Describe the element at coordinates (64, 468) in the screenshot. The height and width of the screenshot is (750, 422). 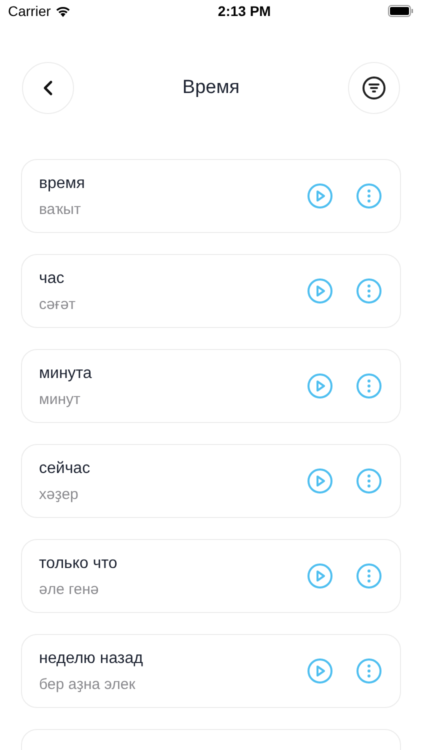
I see `word-text: сейчас` at that location.